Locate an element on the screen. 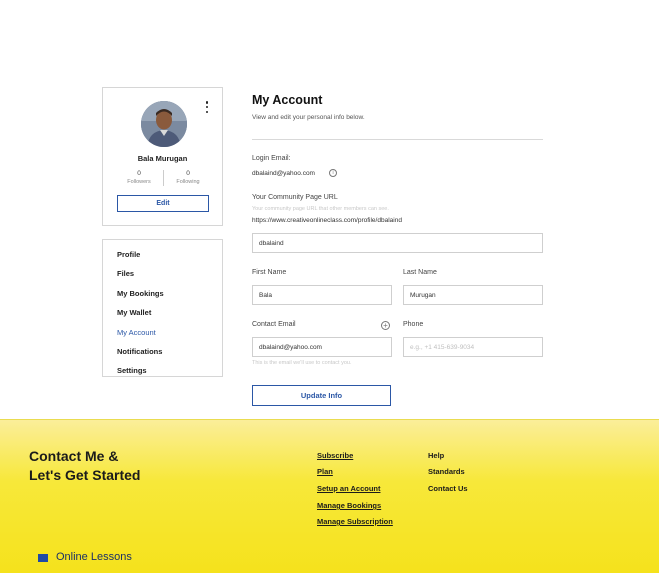 The image size is (659, 573). section-divider is located at coordinates (397, 139).